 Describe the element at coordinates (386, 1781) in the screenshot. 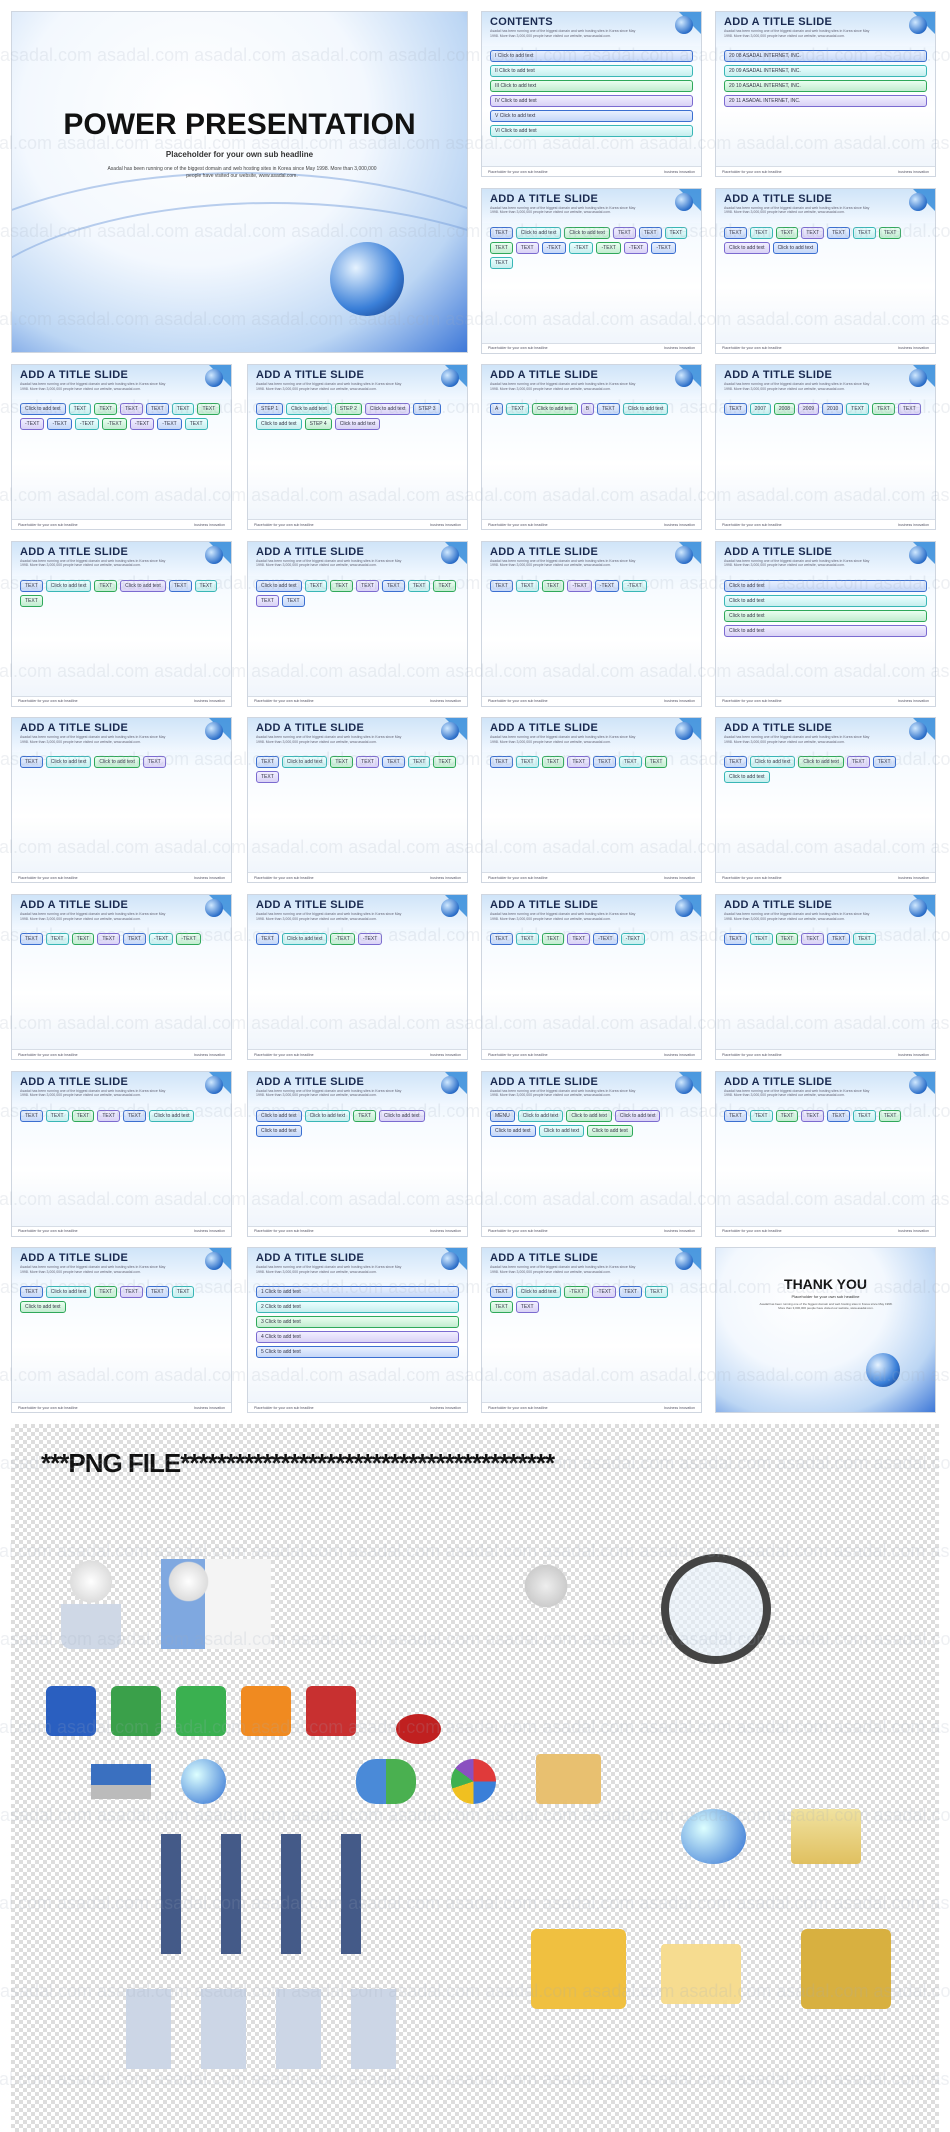

I see `users-icon` at that location.